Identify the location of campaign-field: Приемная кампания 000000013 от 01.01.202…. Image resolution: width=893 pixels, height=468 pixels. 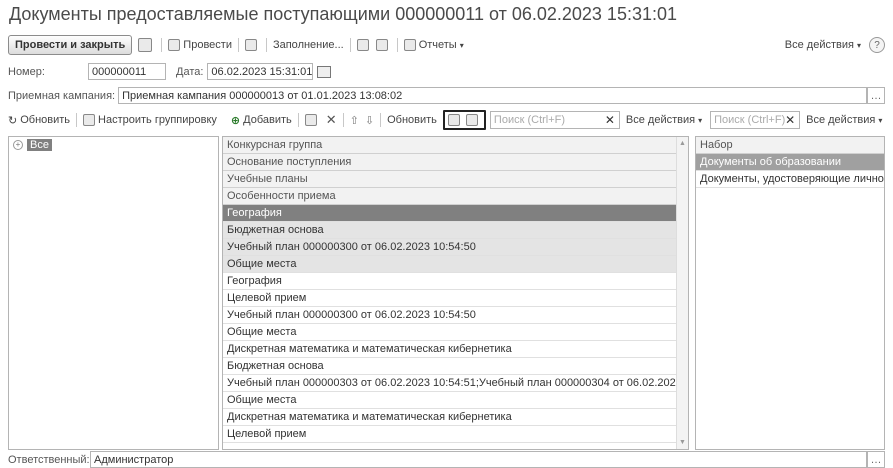
(492, 95).